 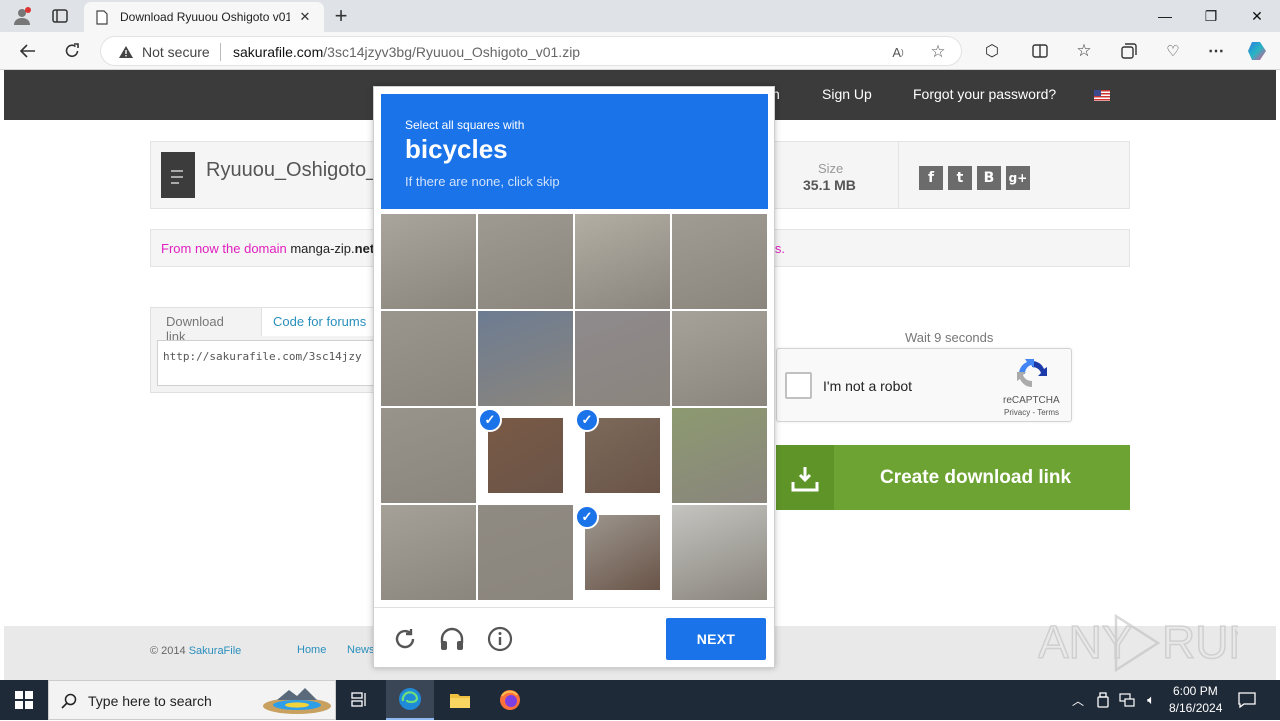 I want to click on read-aloud-icon: A), so click(x=898, y=52).